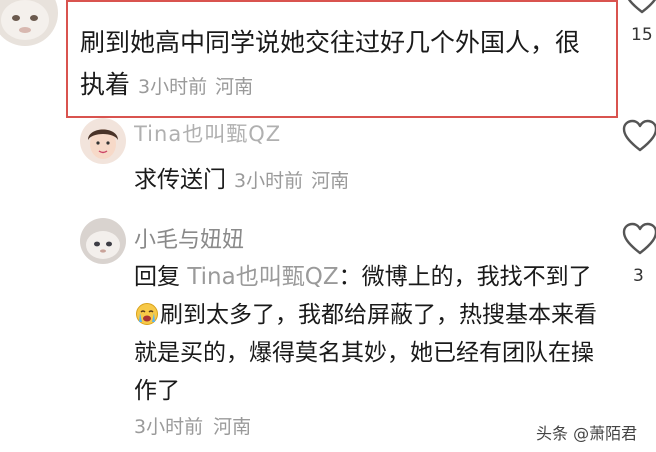  I want to click on comment-text: 求传送门 3小时前 河南, so click(241, 177).